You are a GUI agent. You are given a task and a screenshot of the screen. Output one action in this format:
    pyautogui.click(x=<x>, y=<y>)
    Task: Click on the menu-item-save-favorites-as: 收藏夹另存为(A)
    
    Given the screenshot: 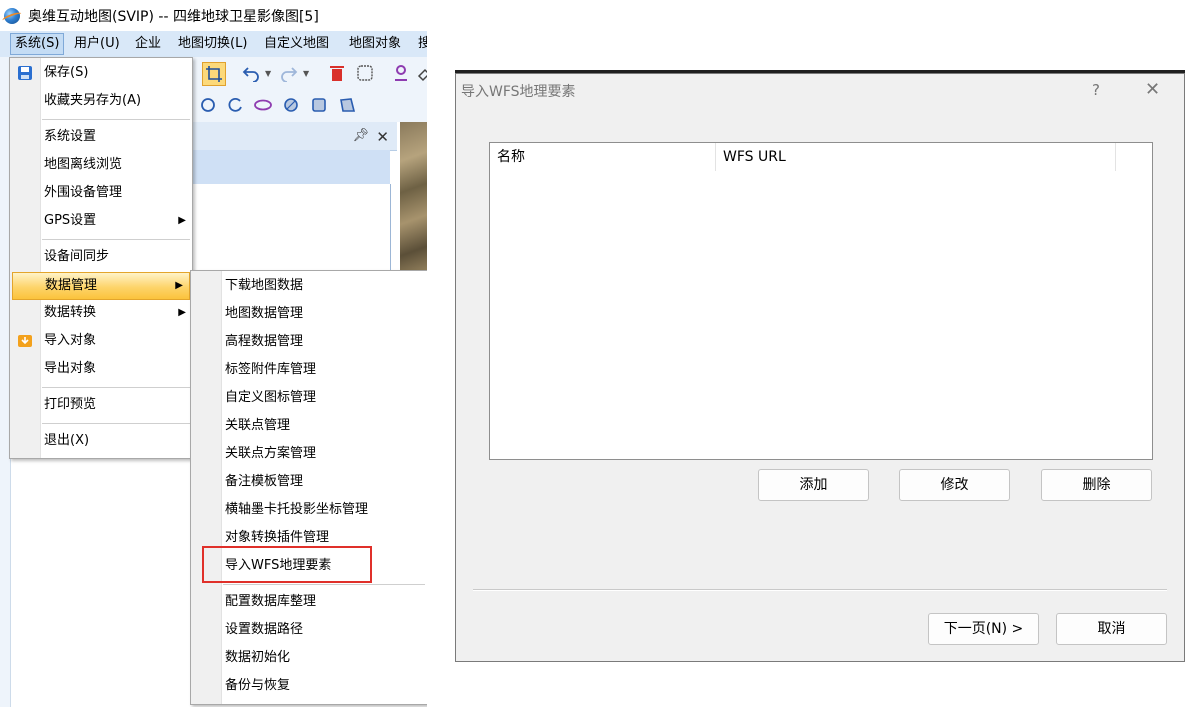 What is the action you would take?
    pyautogui.click(x=101, y=101)
    